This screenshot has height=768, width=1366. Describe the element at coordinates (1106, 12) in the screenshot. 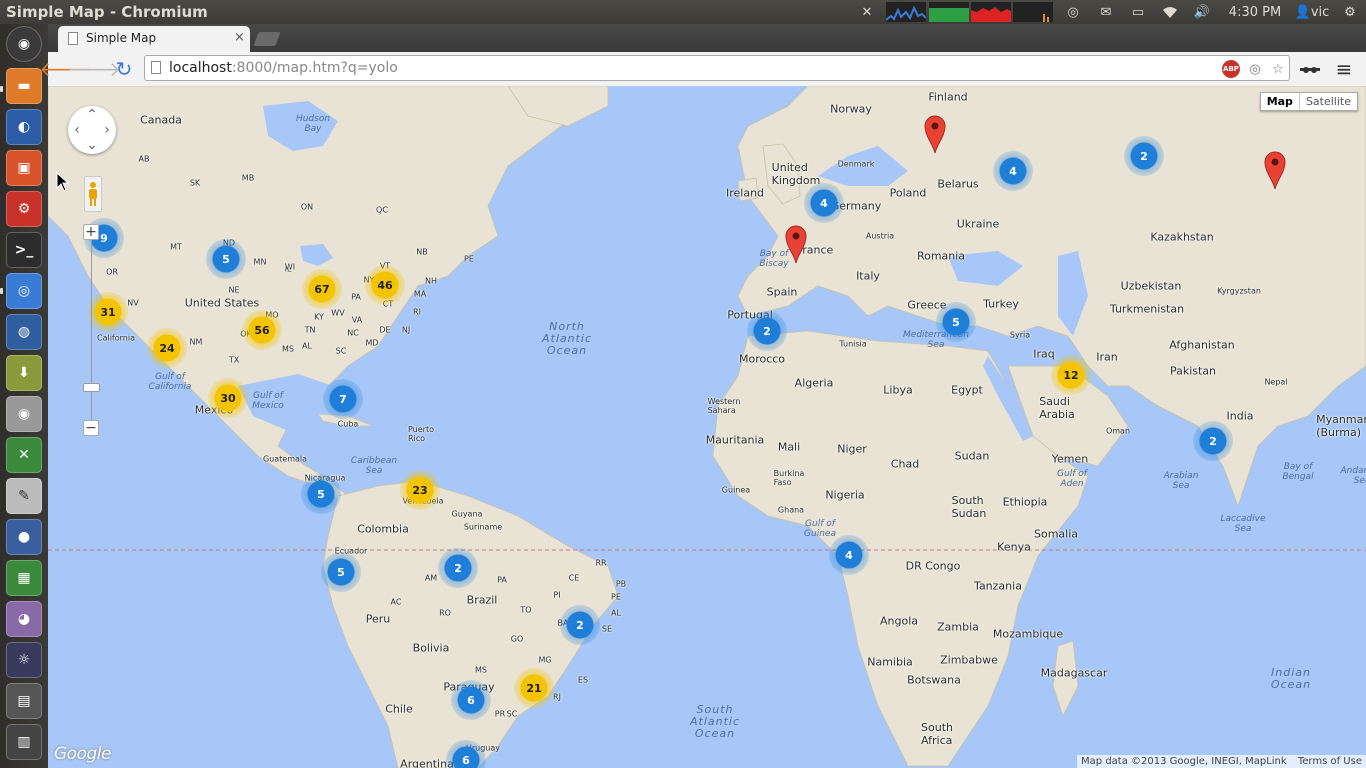

I see `mail-icon: ✉` at that location.